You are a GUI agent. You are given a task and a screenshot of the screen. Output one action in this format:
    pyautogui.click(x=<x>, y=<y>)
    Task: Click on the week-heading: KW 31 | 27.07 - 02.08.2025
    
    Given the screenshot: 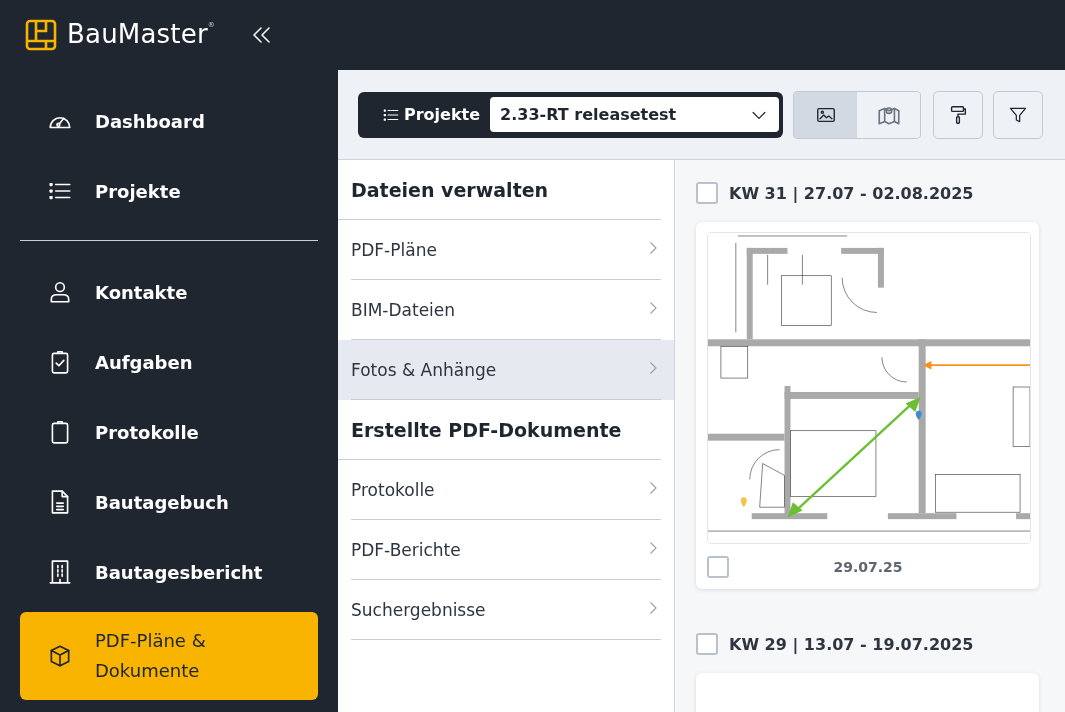 What is the action you would take?
    pyautogui.click(x=851, y=193)
    